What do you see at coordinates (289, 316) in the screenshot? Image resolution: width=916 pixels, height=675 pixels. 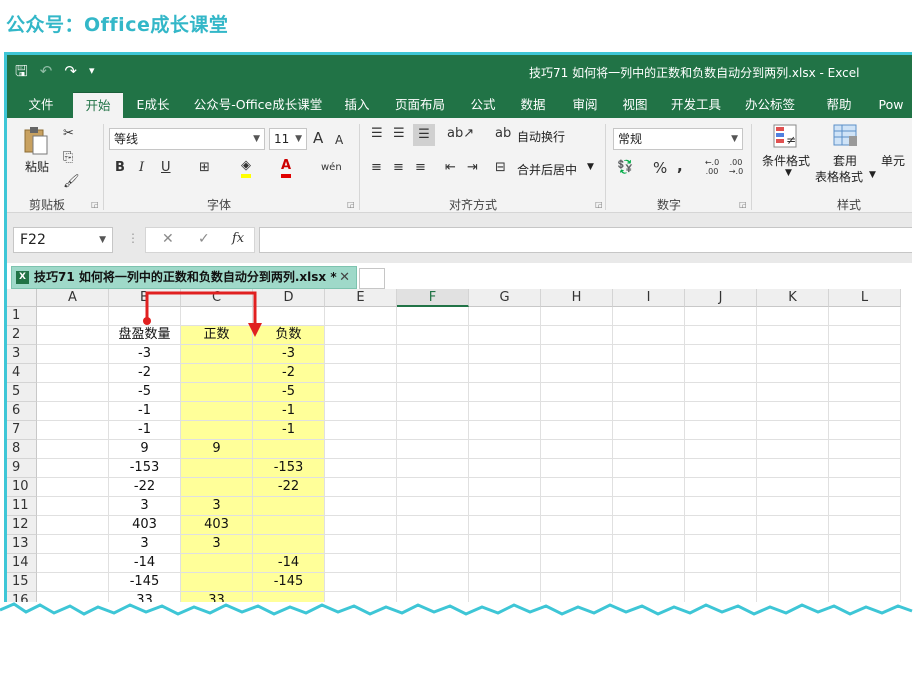 I see `cell-d1` at bounding box center [289, 316].